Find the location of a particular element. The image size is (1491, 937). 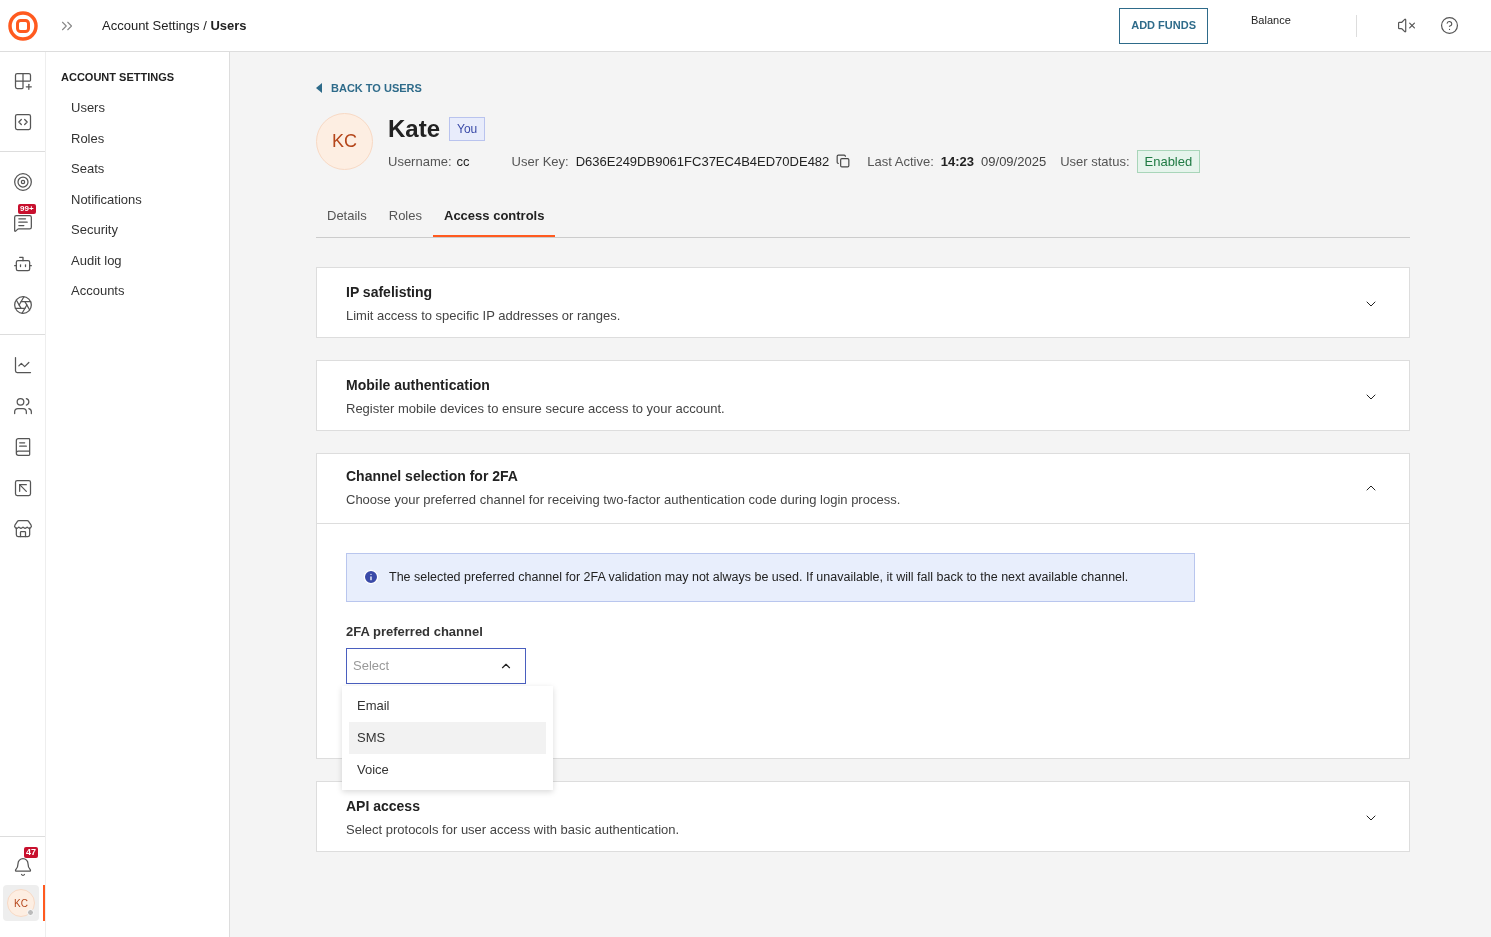

balance-label: Balance is located at coordinates (1271, 20).